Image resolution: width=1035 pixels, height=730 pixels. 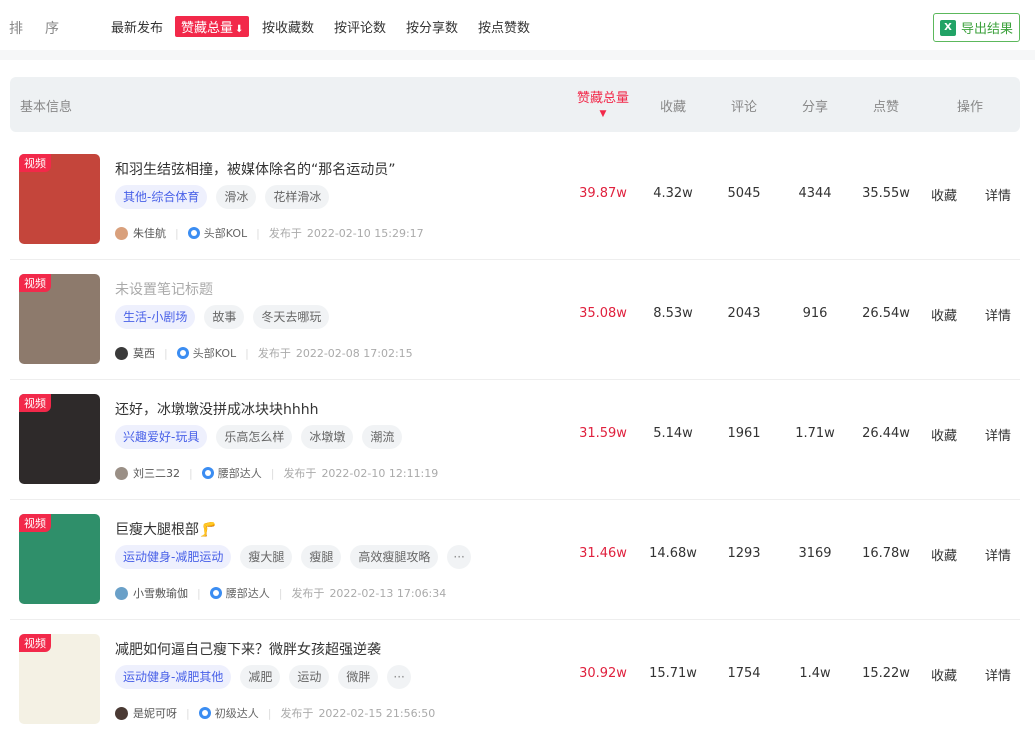 I want to click on category-tag: 兴趣爱好-玩具, so click(x=161, y=437).